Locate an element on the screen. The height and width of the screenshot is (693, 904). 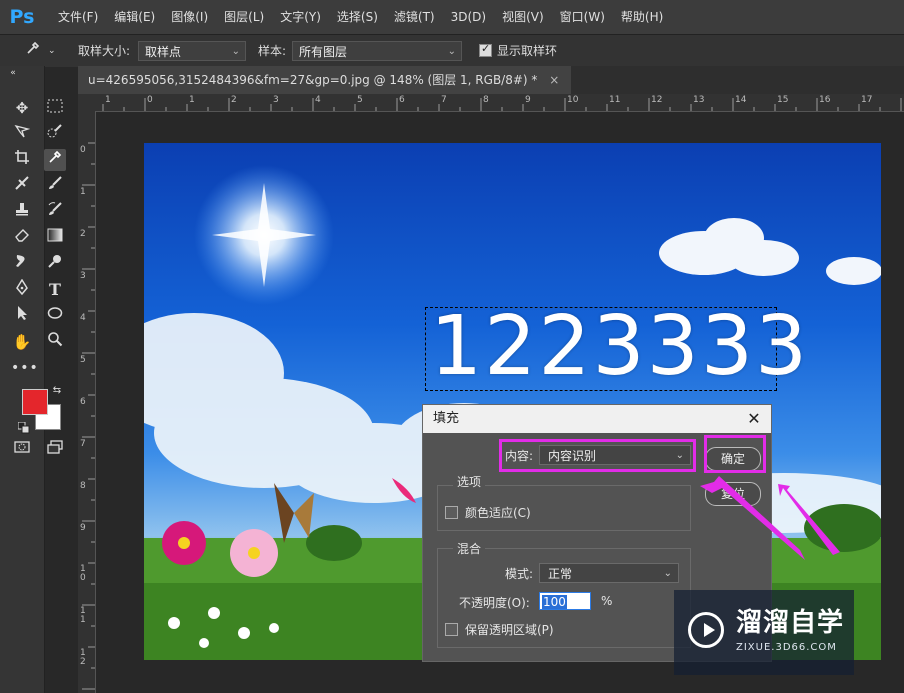
pen-tool-icon is located at coordinates (22, 289).